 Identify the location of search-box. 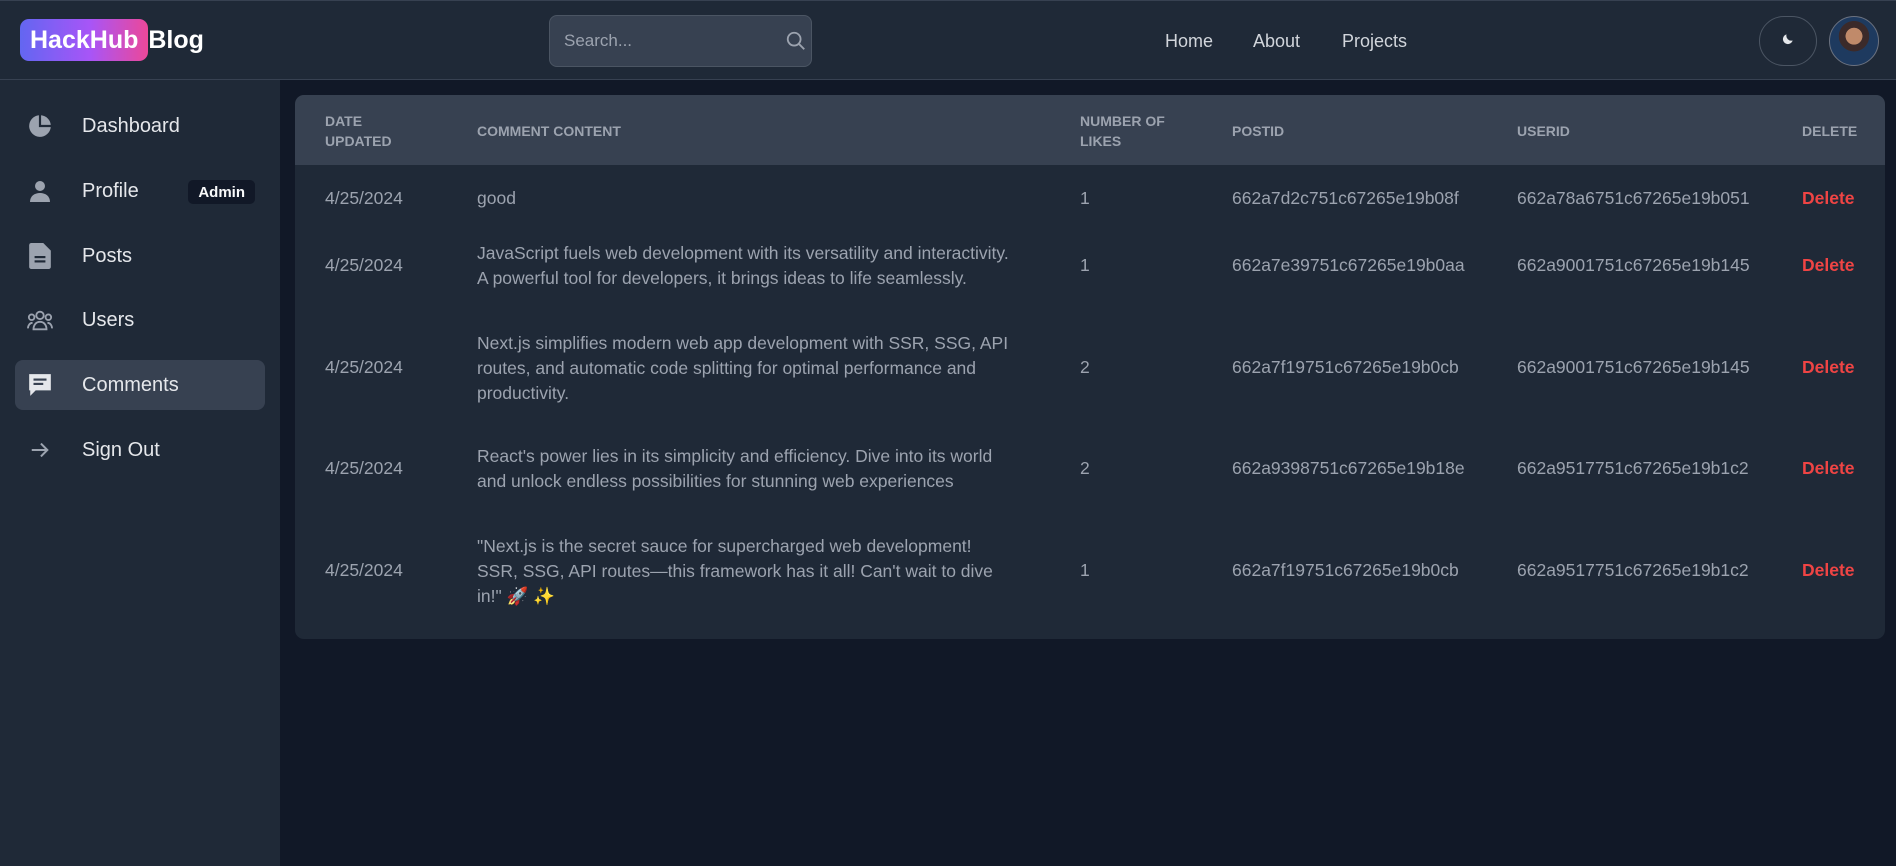
(680, 41).